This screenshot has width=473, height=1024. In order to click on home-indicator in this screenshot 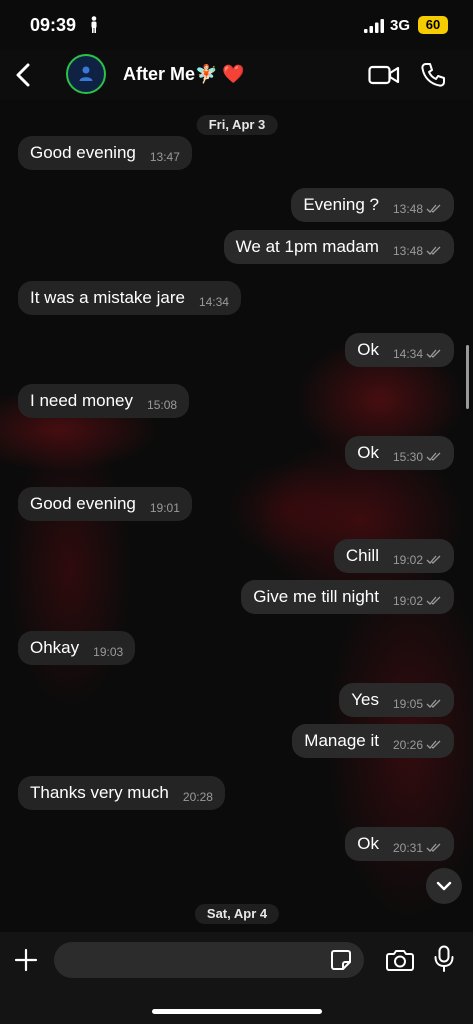, I will do `click(237, 1011)`.